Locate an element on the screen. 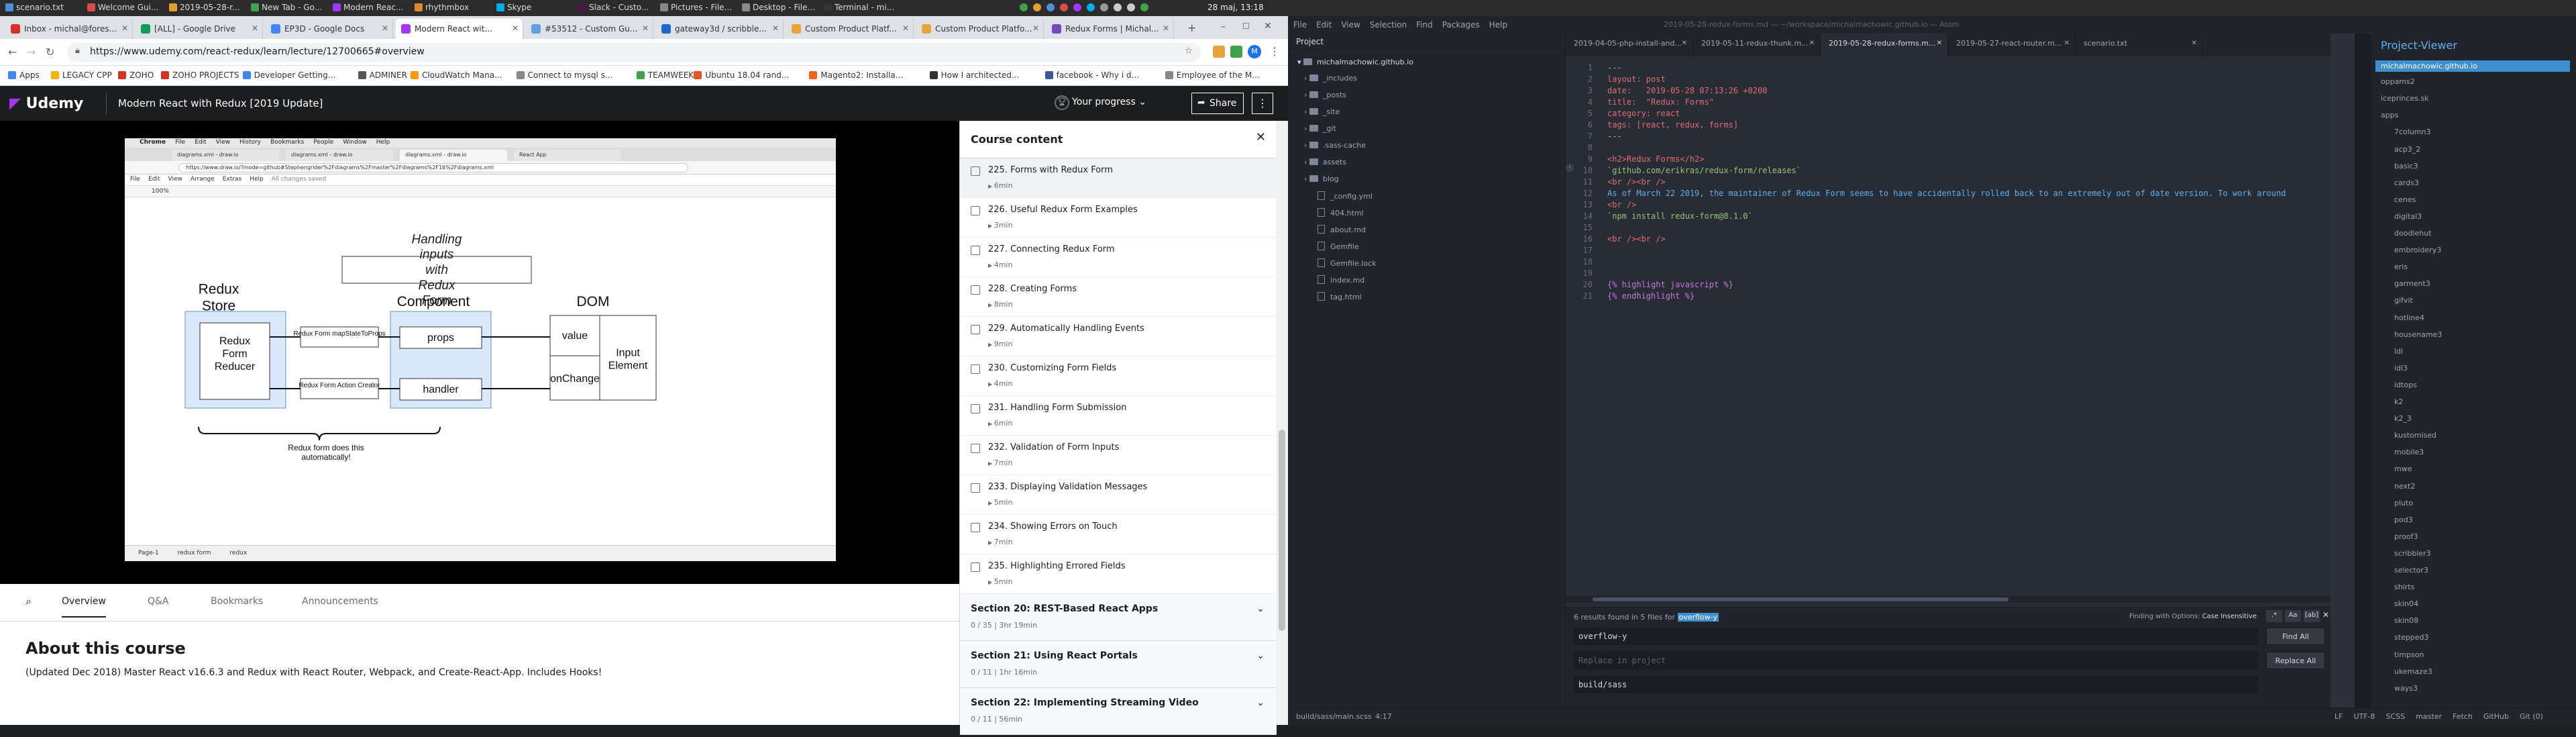 This screenshot has width=2576, height=737. browser-tab: Inbox - michal@fores... ✕ is located at coordinates (69, 29).